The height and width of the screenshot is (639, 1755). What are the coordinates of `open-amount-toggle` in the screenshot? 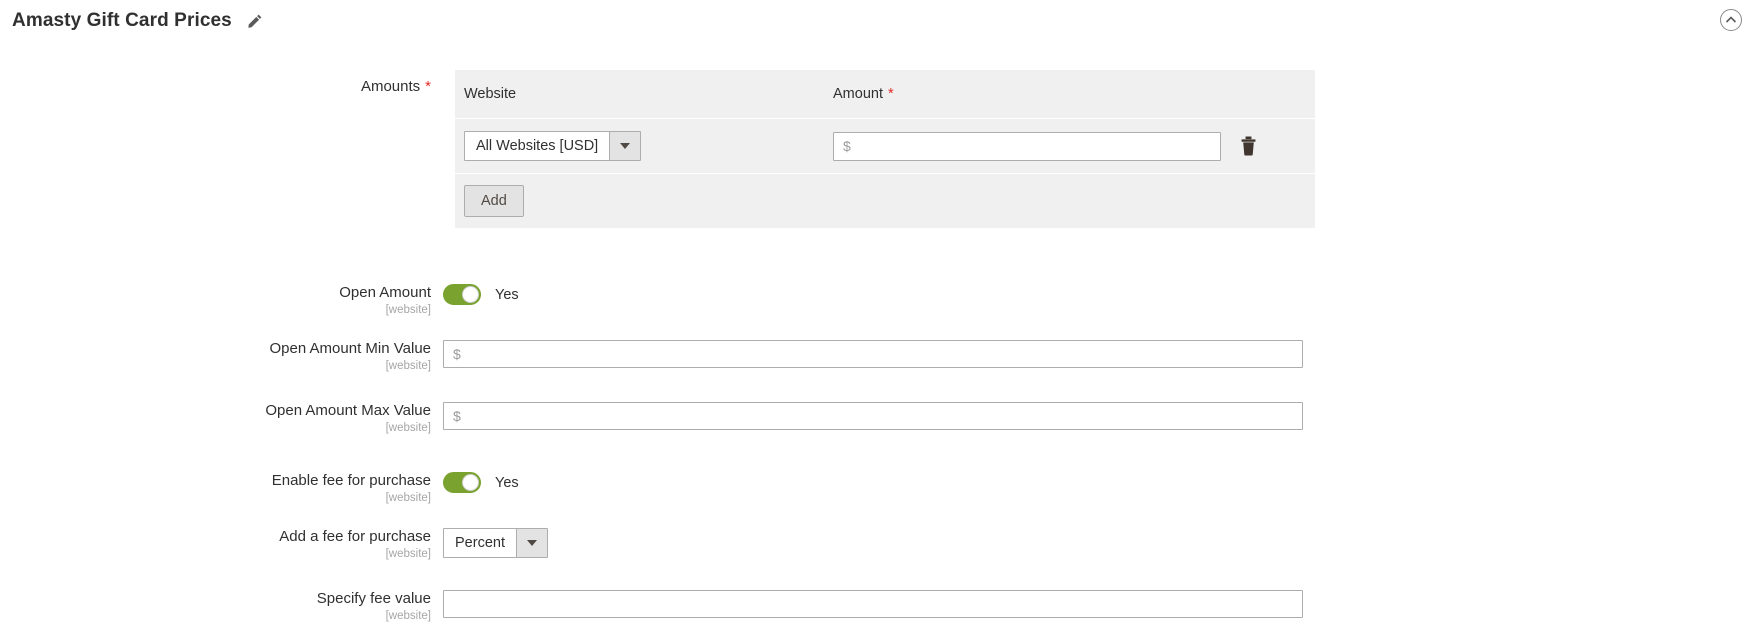 It's located at (462, 294).